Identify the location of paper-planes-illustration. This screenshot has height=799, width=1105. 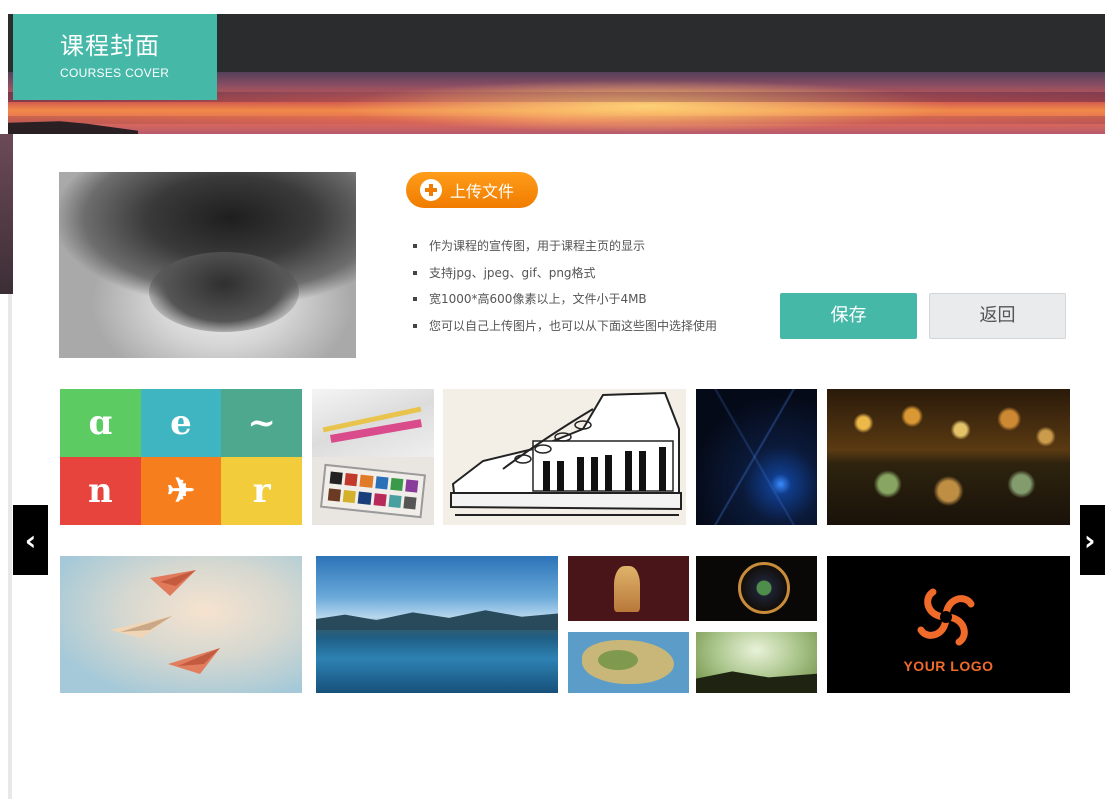
(165, 622).